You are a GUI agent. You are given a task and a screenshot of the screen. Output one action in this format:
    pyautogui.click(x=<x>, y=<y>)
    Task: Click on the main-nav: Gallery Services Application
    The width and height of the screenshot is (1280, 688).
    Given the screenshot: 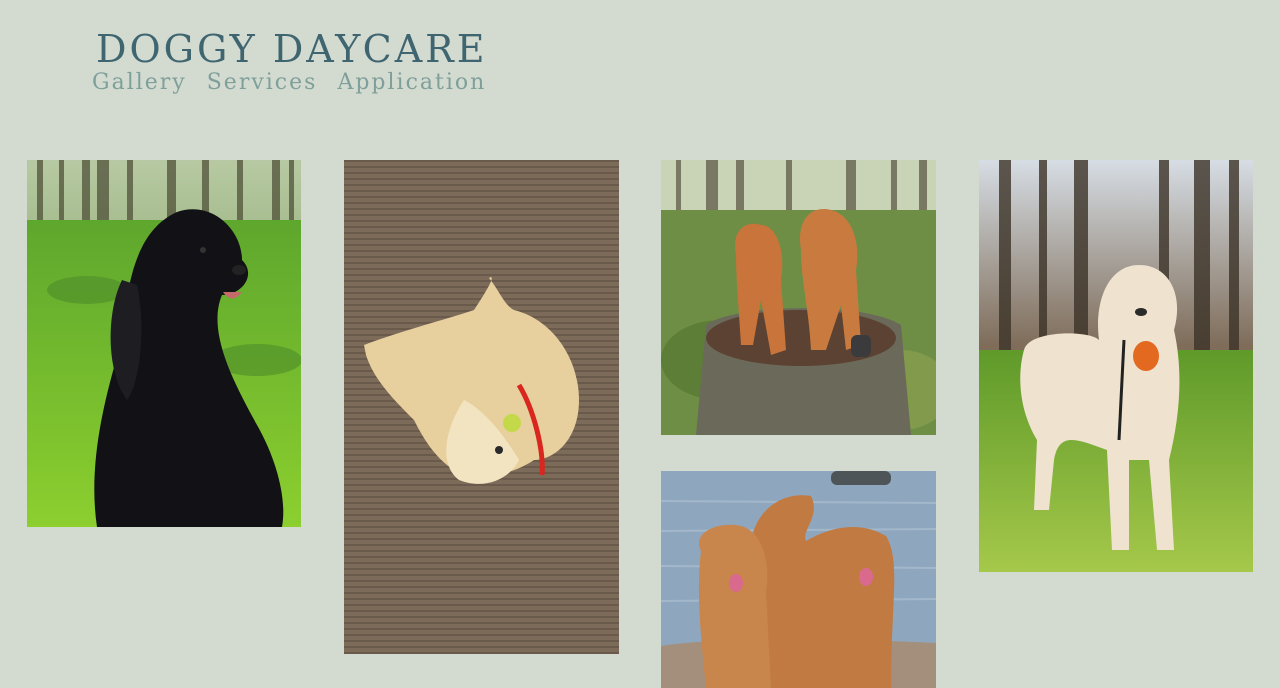 What is the action you would take?
    pyautogui.click(x=289, y=82)
    